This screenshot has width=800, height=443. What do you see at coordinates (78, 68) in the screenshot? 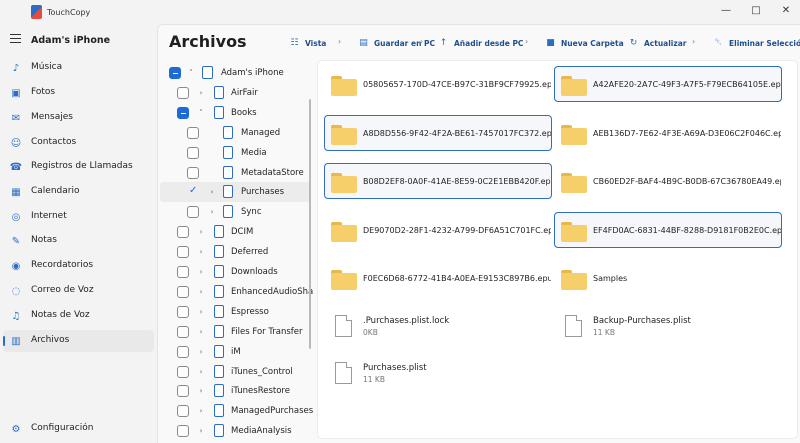
I see `sidebar-item-music: ♪ Música` at bounding box center [78, 68].